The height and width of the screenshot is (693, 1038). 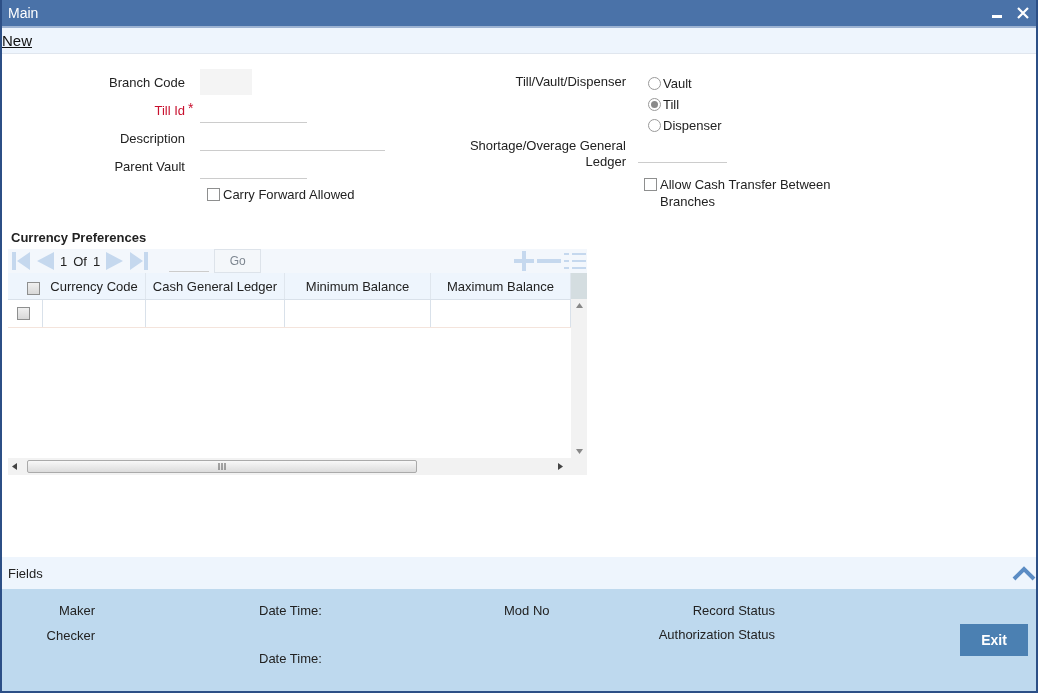 I want to click on field-label: Maker, so click(x=76, y=610).